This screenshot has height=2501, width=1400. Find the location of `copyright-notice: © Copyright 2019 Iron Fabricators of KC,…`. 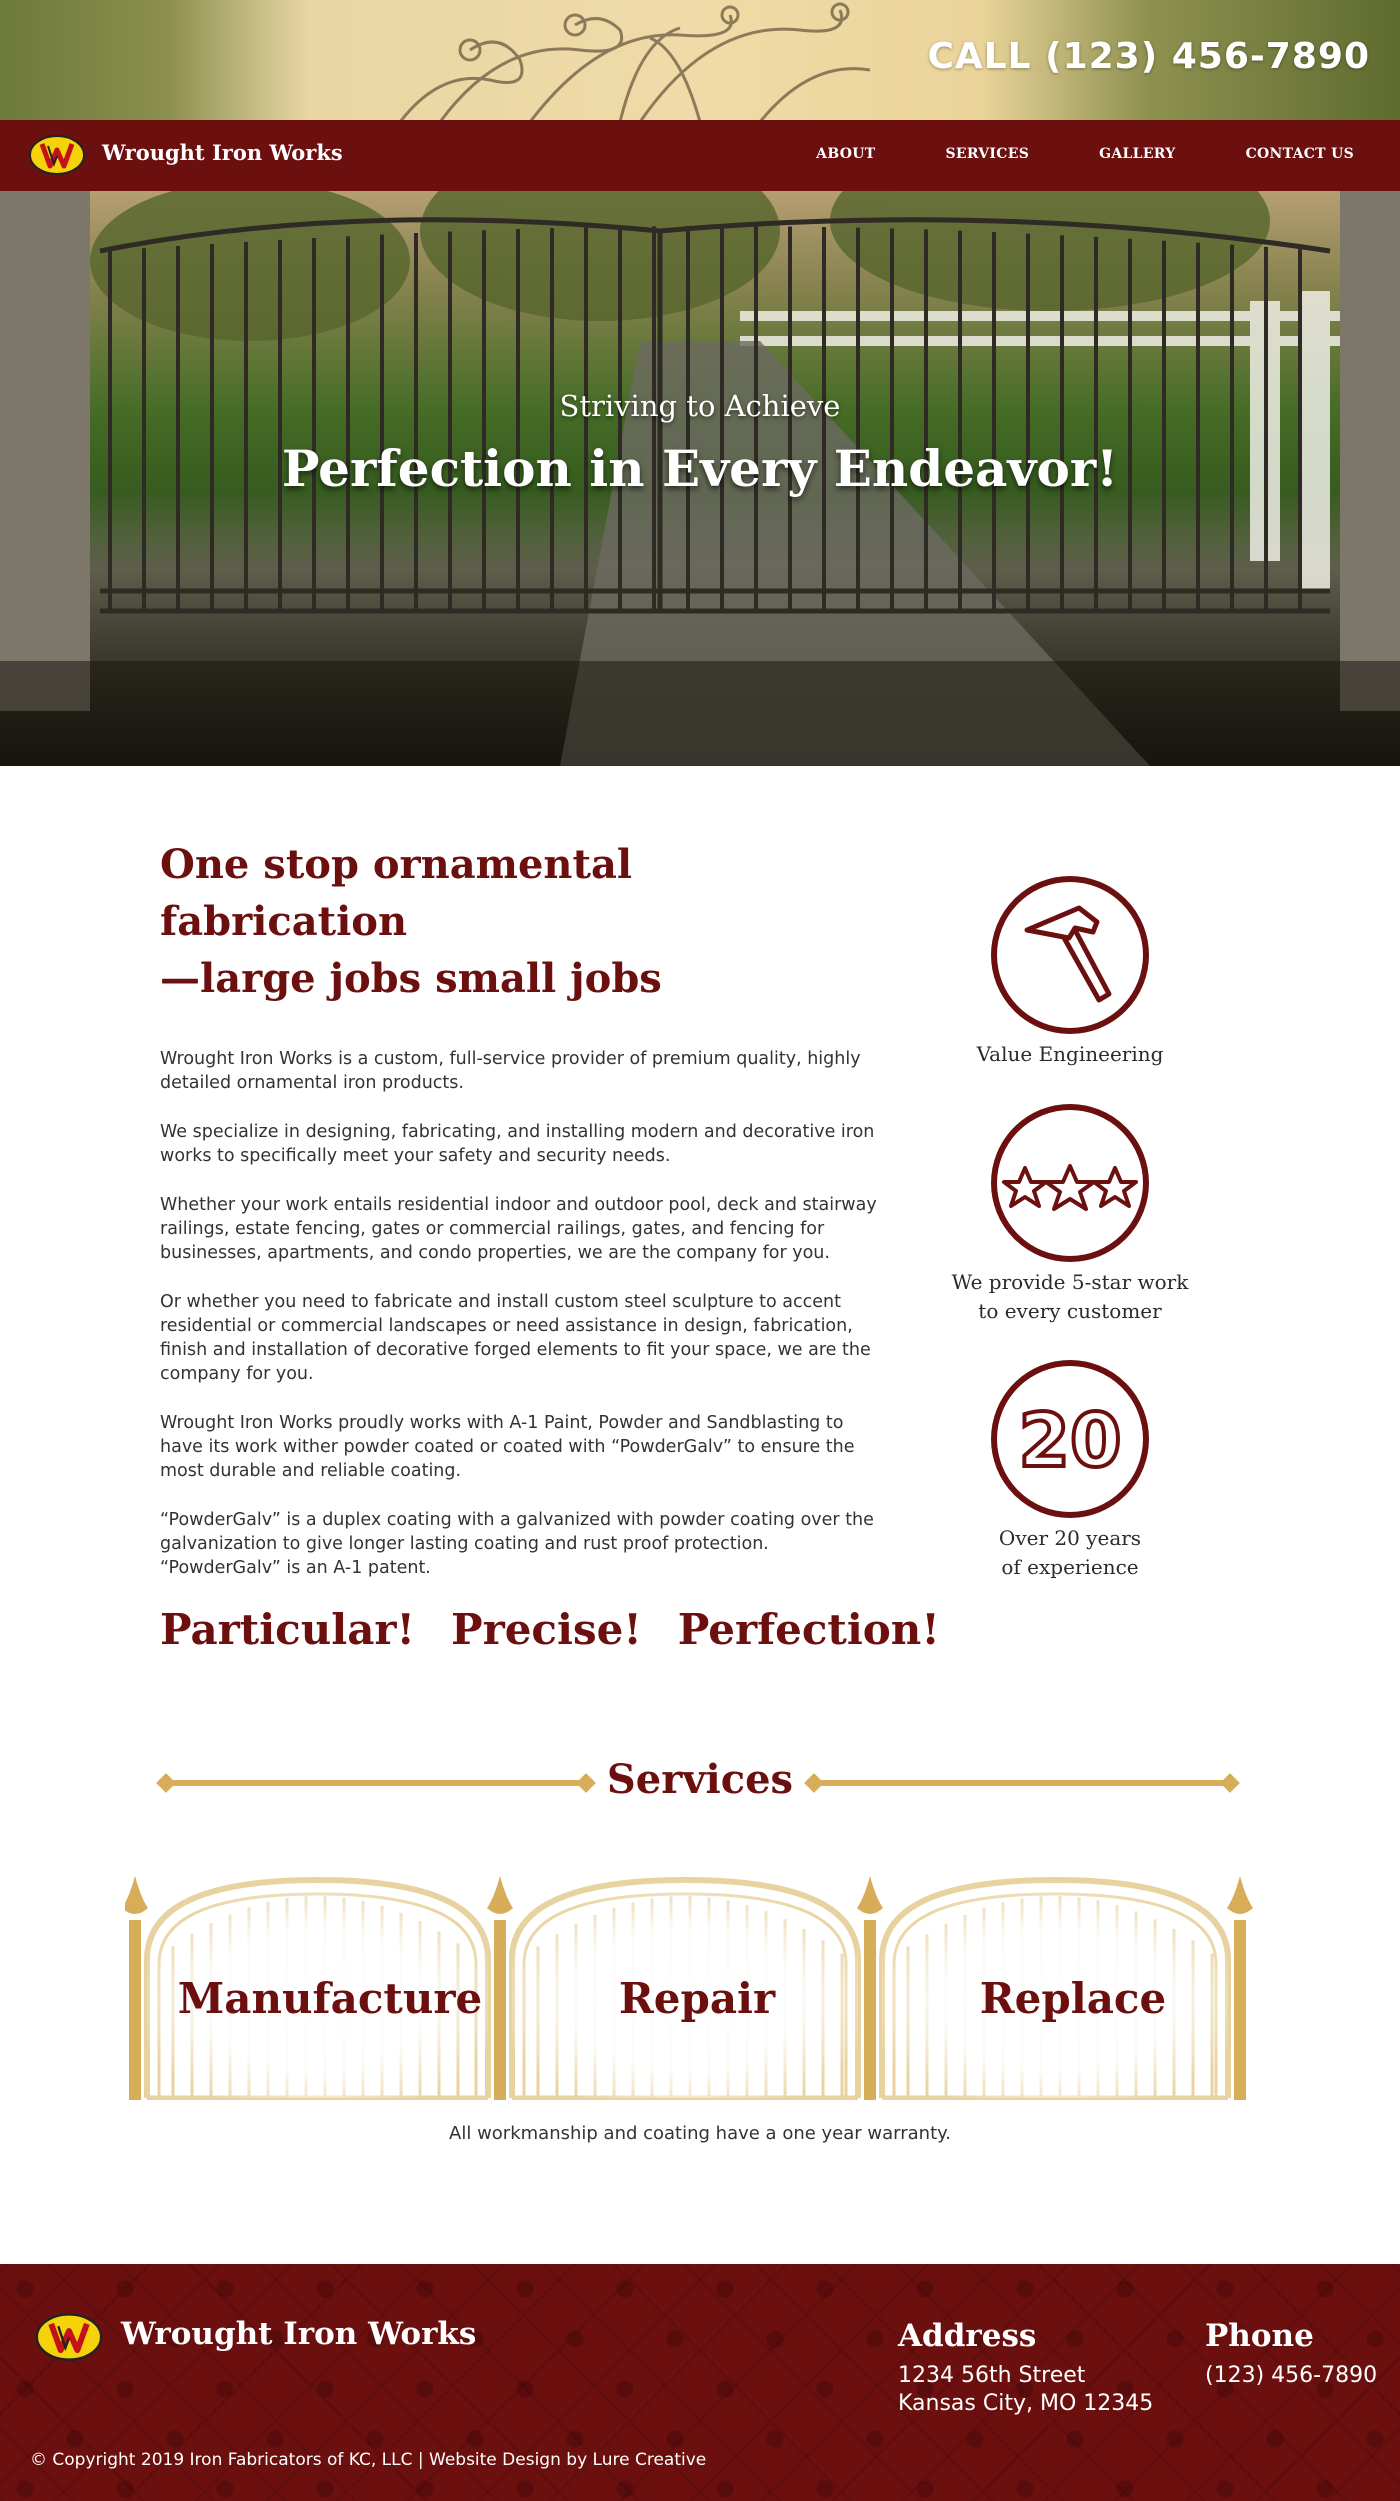

copyright-notice: © Copyright 2019 Iron Fabricators of KC,… is located at coordinates (368, 2460).